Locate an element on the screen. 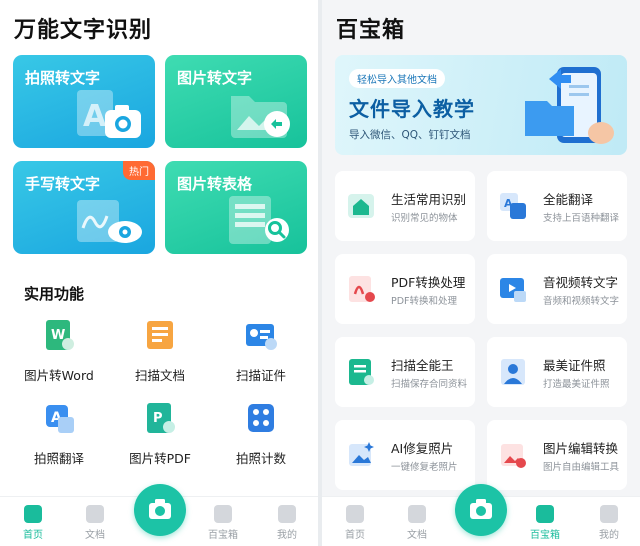  table-search-icon is located at coordinates (259, 220).